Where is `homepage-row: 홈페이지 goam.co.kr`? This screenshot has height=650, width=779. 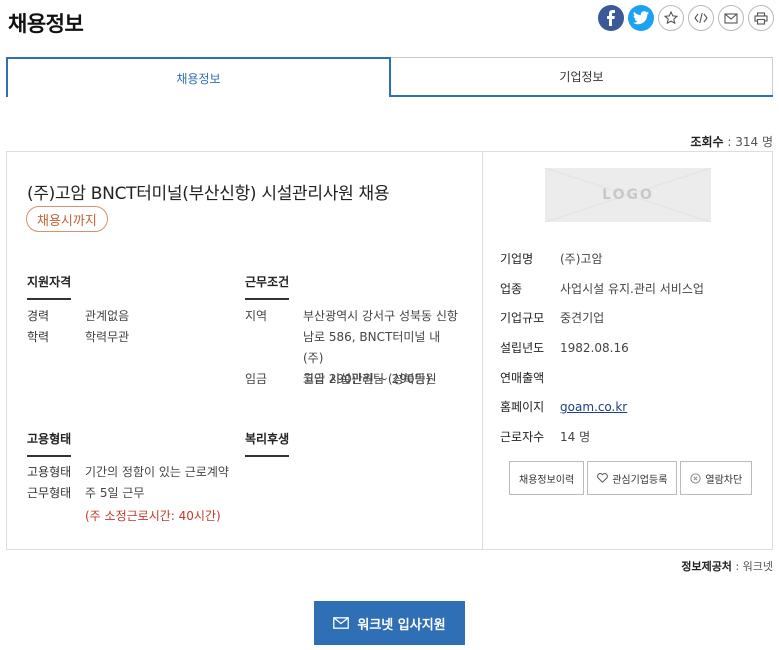 homepage-row: 홈페이지 goam.co.kr is located at coordinates (563, 406).